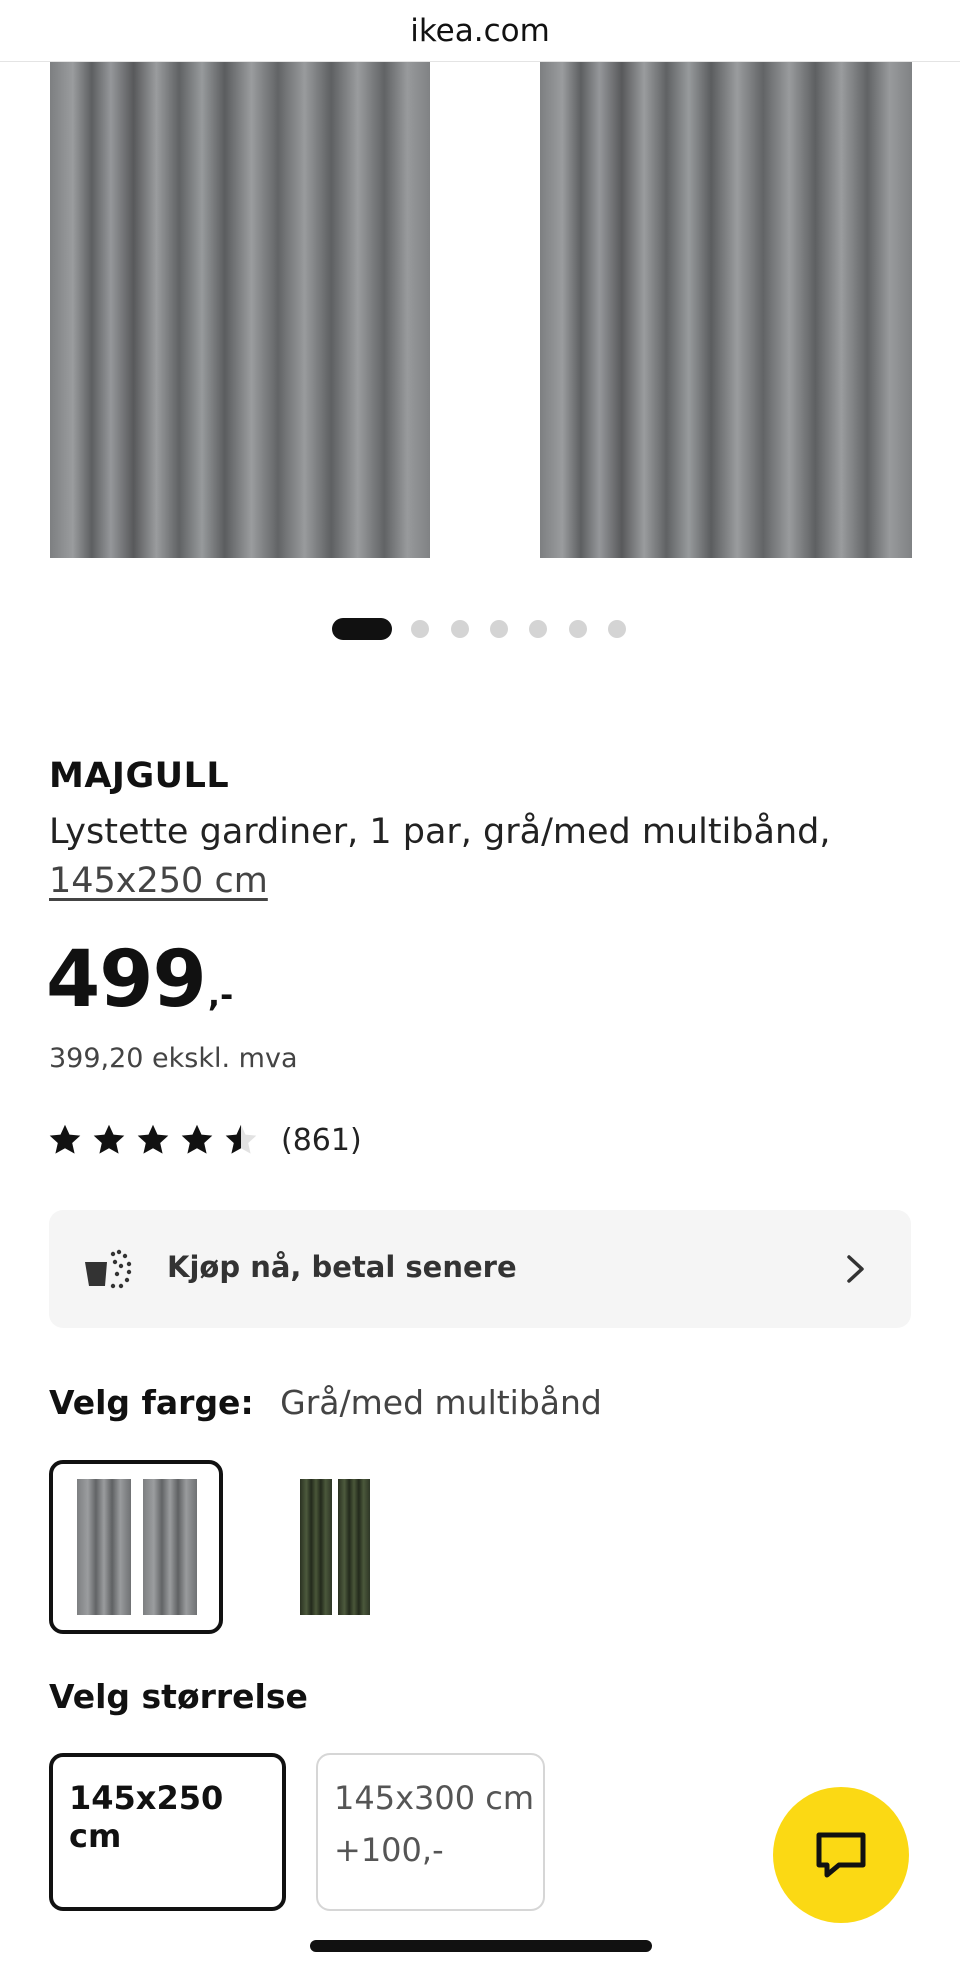  I want to click on size-option-145x300: 145x300 cm +100,-, so click(430, 1832).